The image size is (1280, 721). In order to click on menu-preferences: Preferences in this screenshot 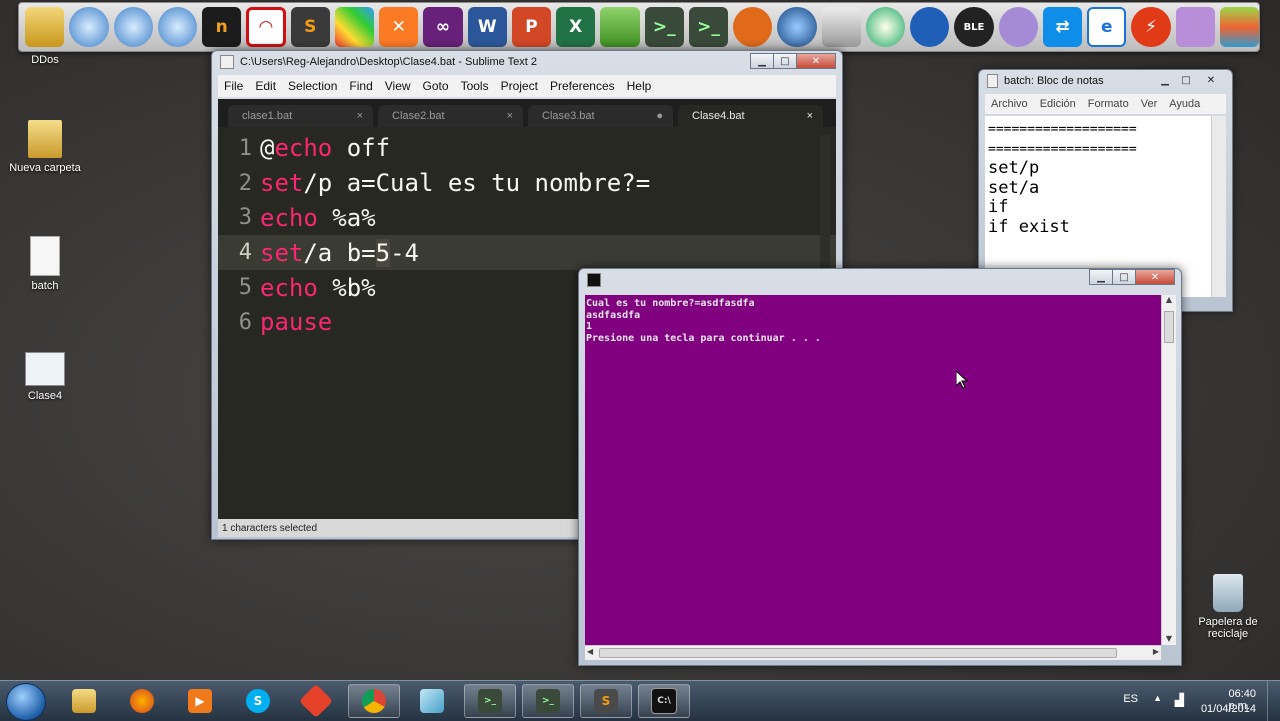, I will do `click(582, 86)`.